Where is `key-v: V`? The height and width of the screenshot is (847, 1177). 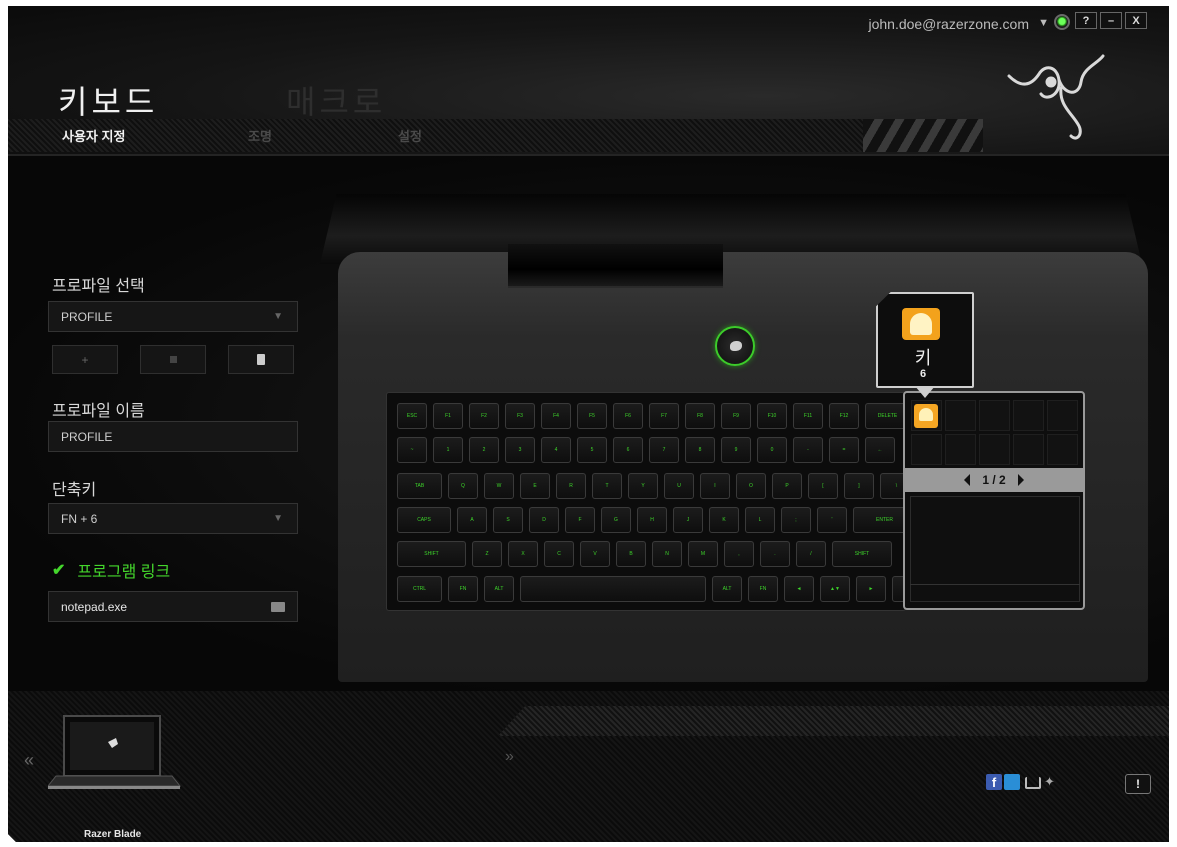
key-v: V is located at coordinates (595, 554).